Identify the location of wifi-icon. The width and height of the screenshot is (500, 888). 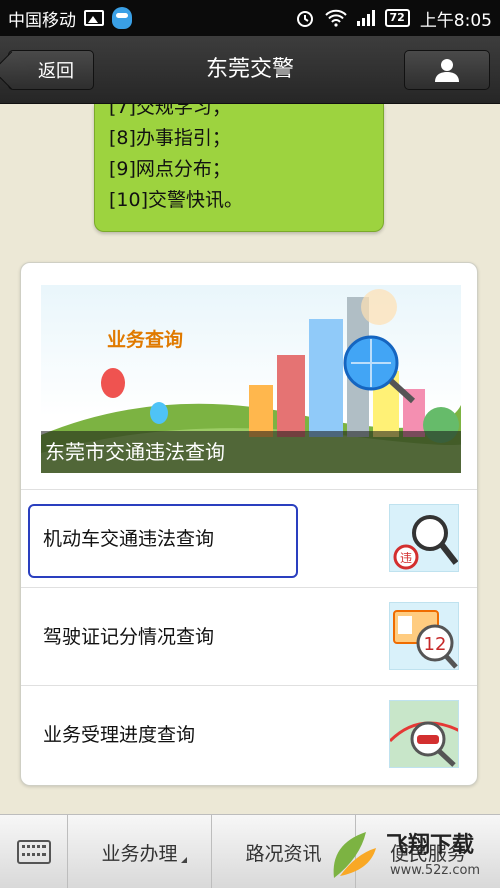
(335, 18).